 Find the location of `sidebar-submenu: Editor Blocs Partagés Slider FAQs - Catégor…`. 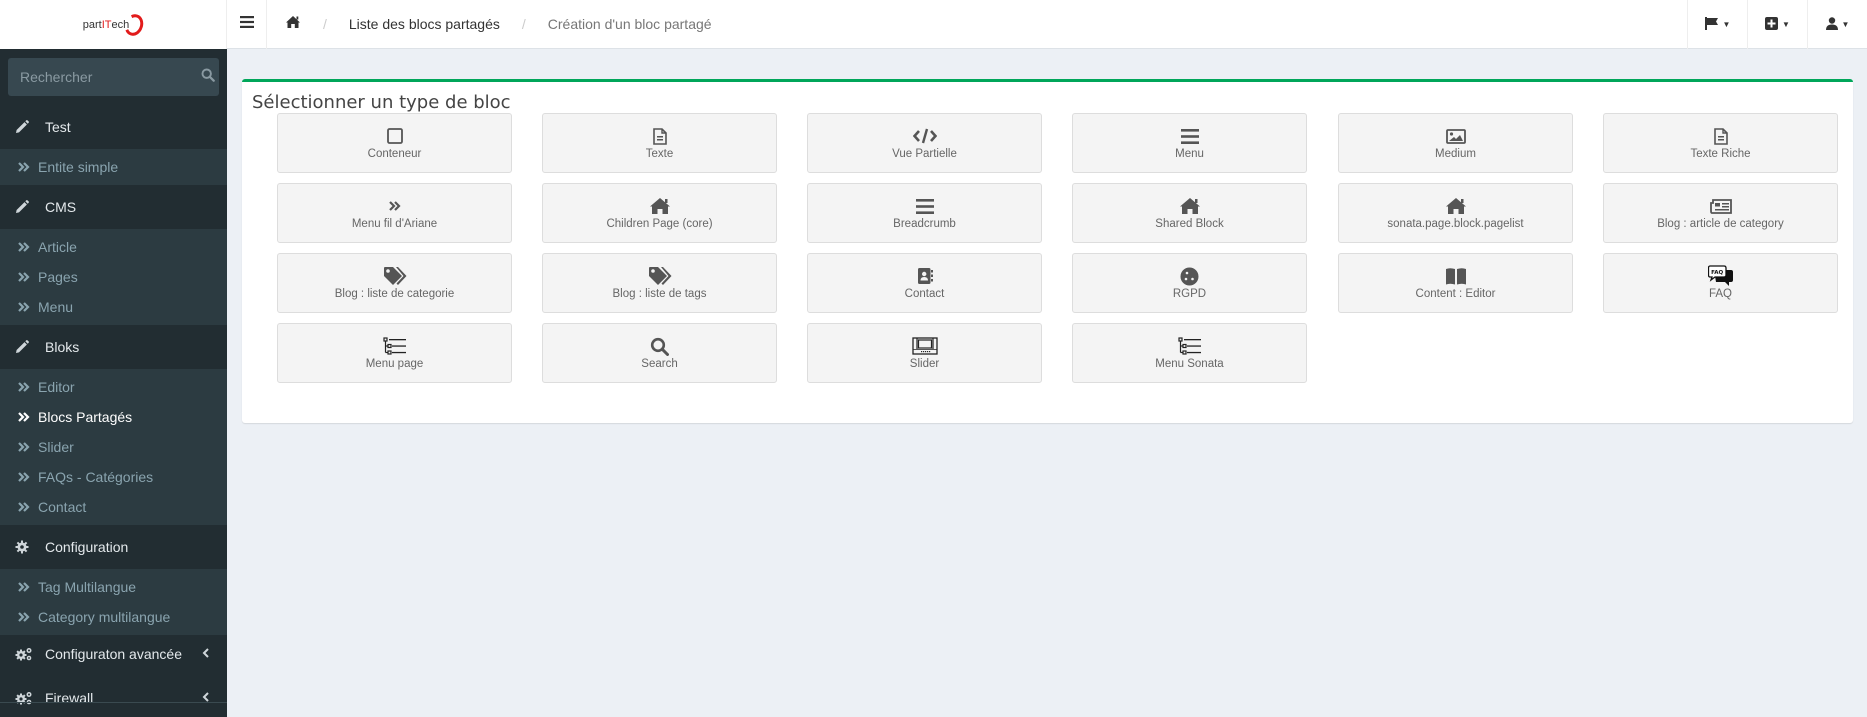

sidebar-submenu: Editor Blocs Partagés Slider FAQs - Catégor… is located at coordinates (113, 447).